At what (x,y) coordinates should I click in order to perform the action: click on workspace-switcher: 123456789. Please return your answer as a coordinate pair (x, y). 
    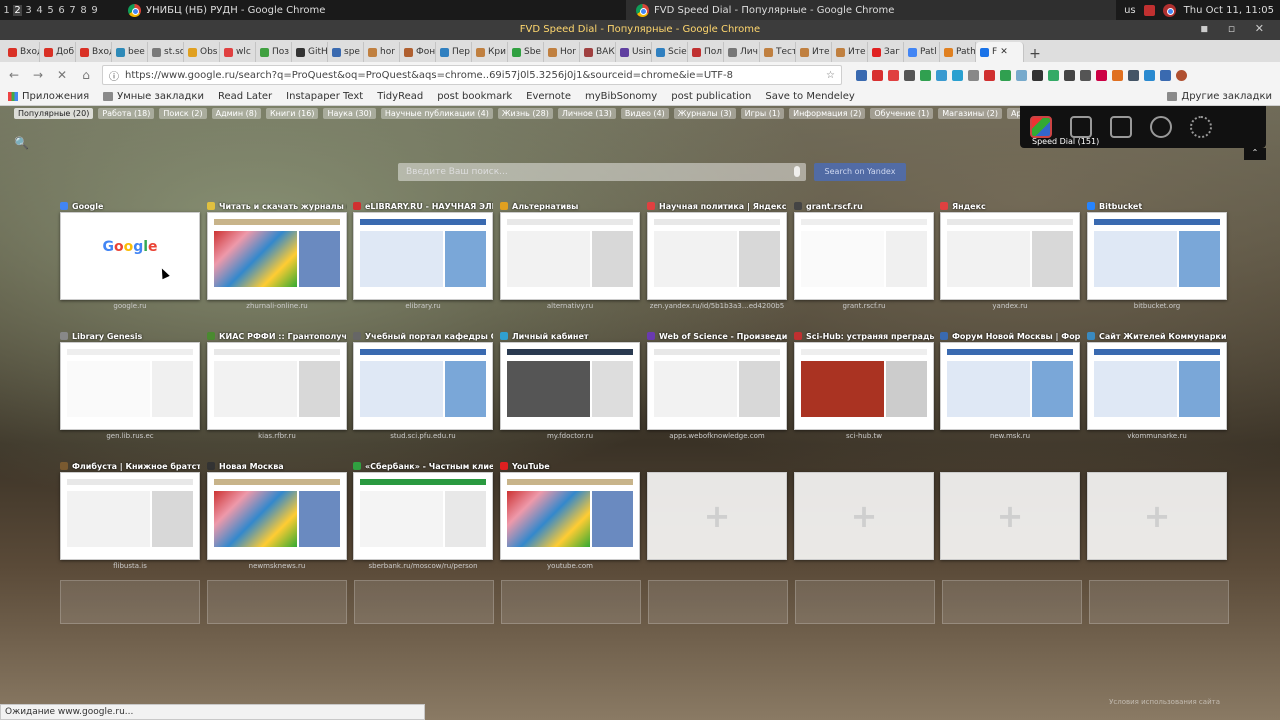
    Looking at the image, I should click on (50, 10).